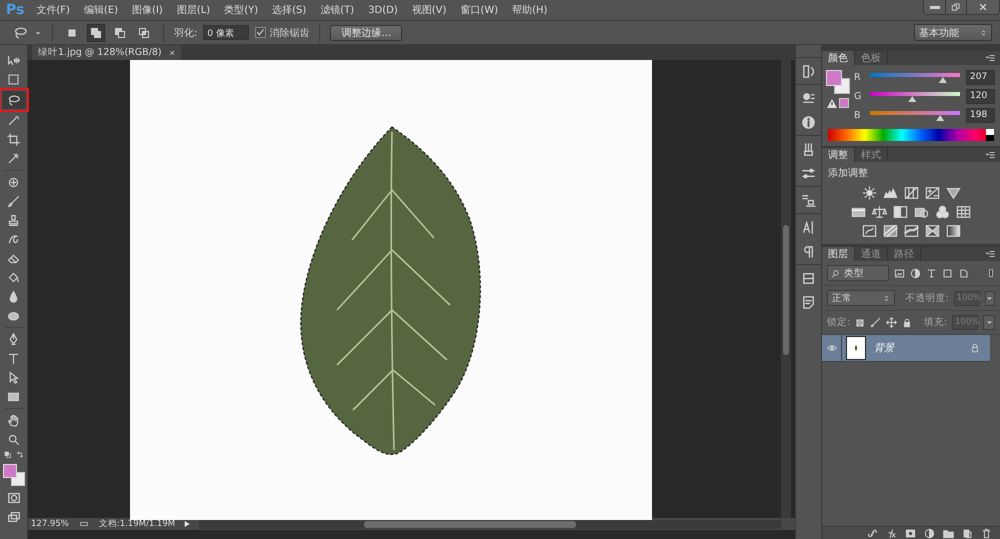  Describe the element at coordinates (13, 79) in the screenshot. I see `rectangle-select-icon` at that location.